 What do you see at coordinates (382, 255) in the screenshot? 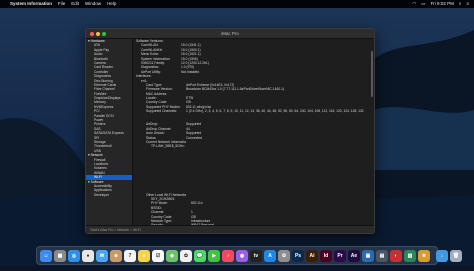
I see `app-icon: ▤` at bounding box center [382, 255].